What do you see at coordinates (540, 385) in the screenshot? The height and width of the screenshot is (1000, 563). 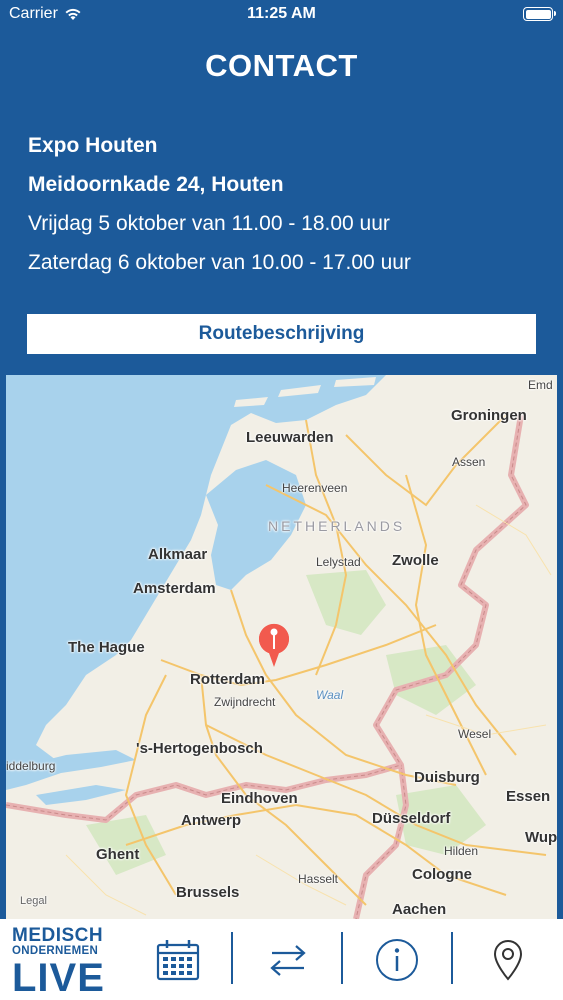 I see `map-label-emd: Emd` at bounding box center [540, 385].